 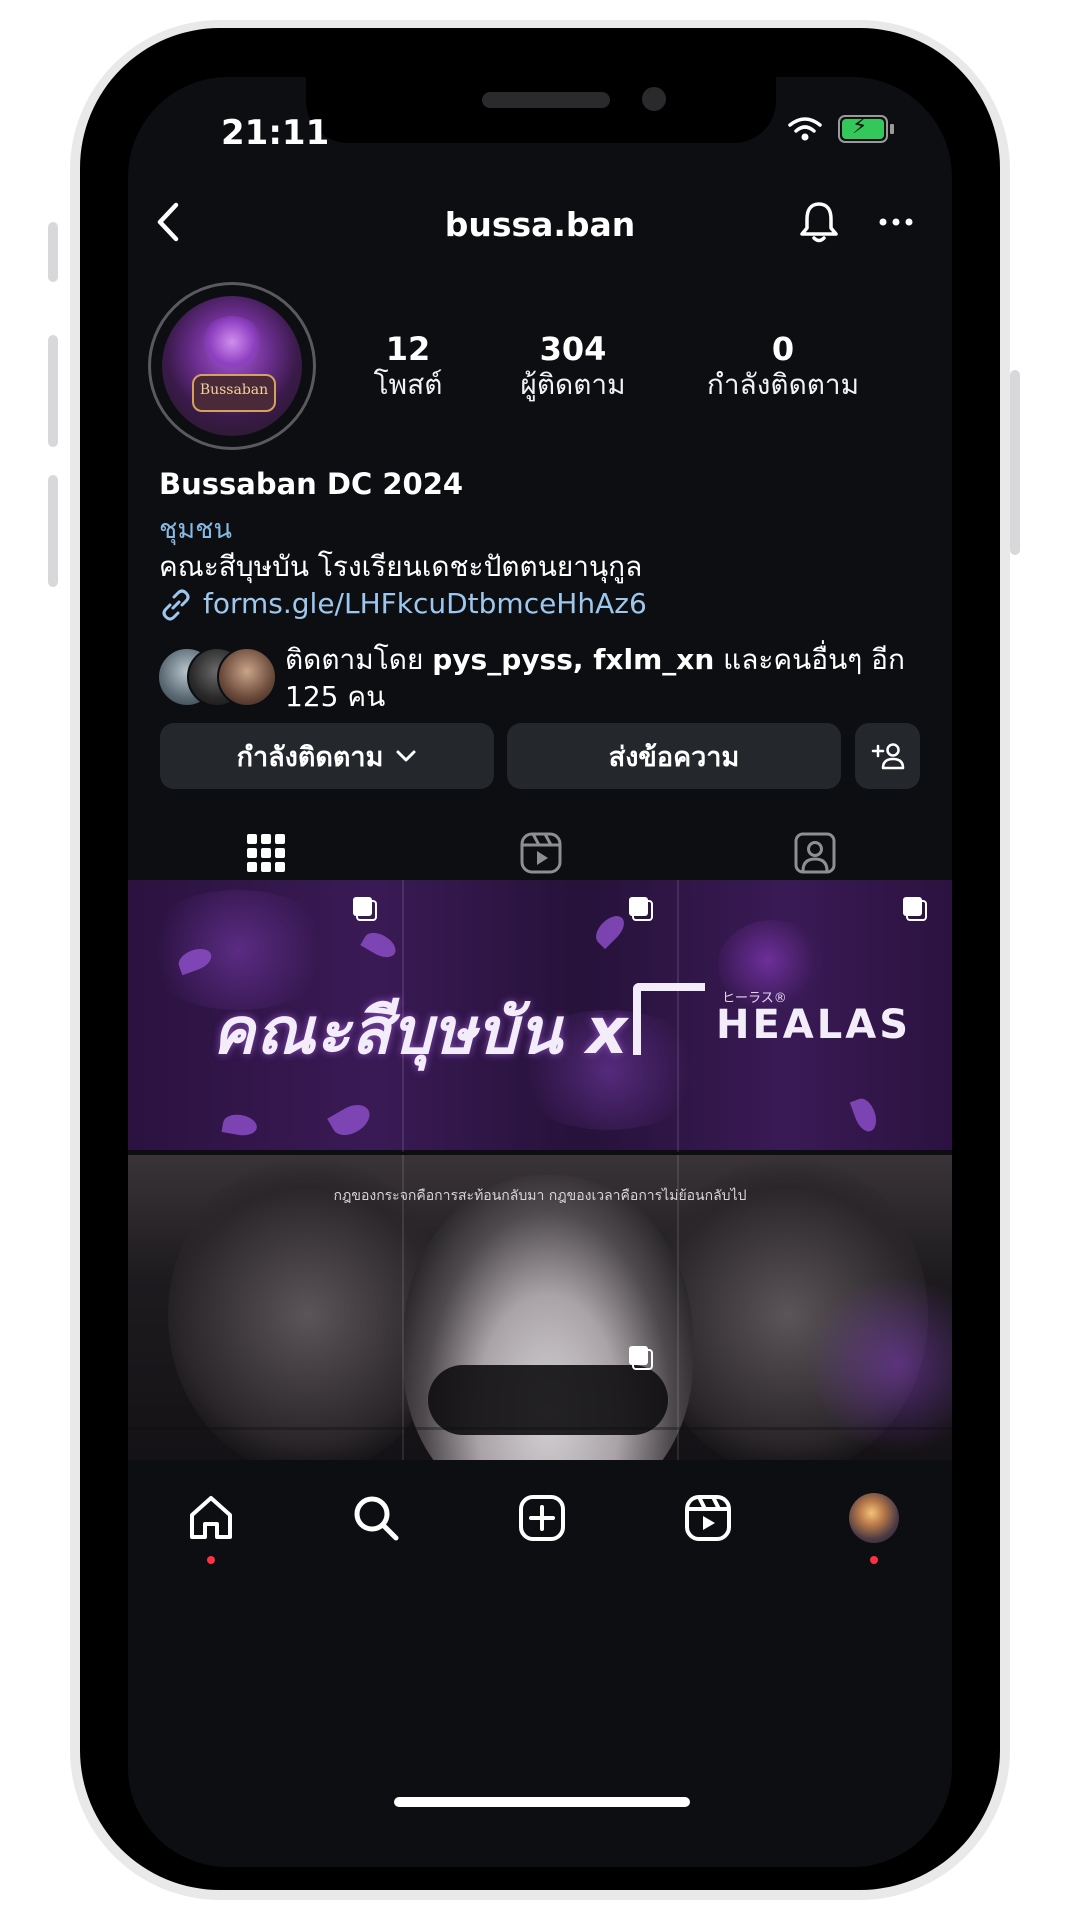 I want to click on mask-graphic, so click(x=548, y=1400).